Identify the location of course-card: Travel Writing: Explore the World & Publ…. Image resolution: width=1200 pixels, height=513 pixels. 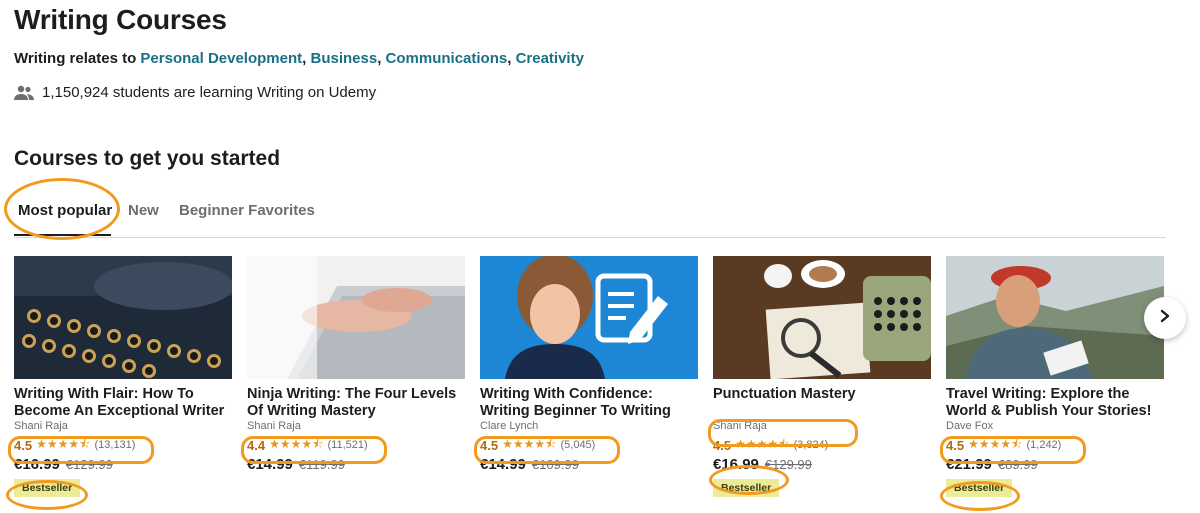
(1055, 376).